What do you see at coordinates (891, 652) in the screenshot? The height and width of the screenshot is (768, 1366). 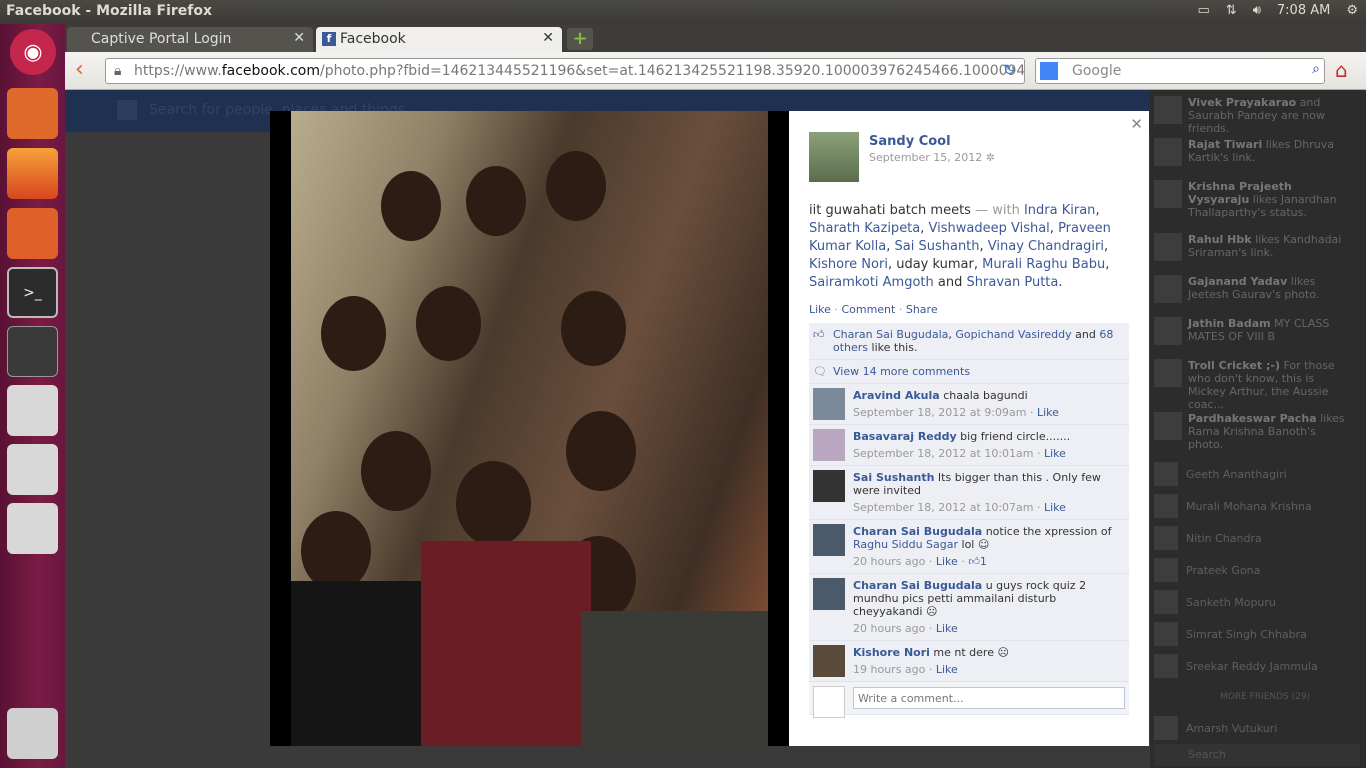 I see `commenter-name: Kishore Nori` at bounding box center [891, 652].